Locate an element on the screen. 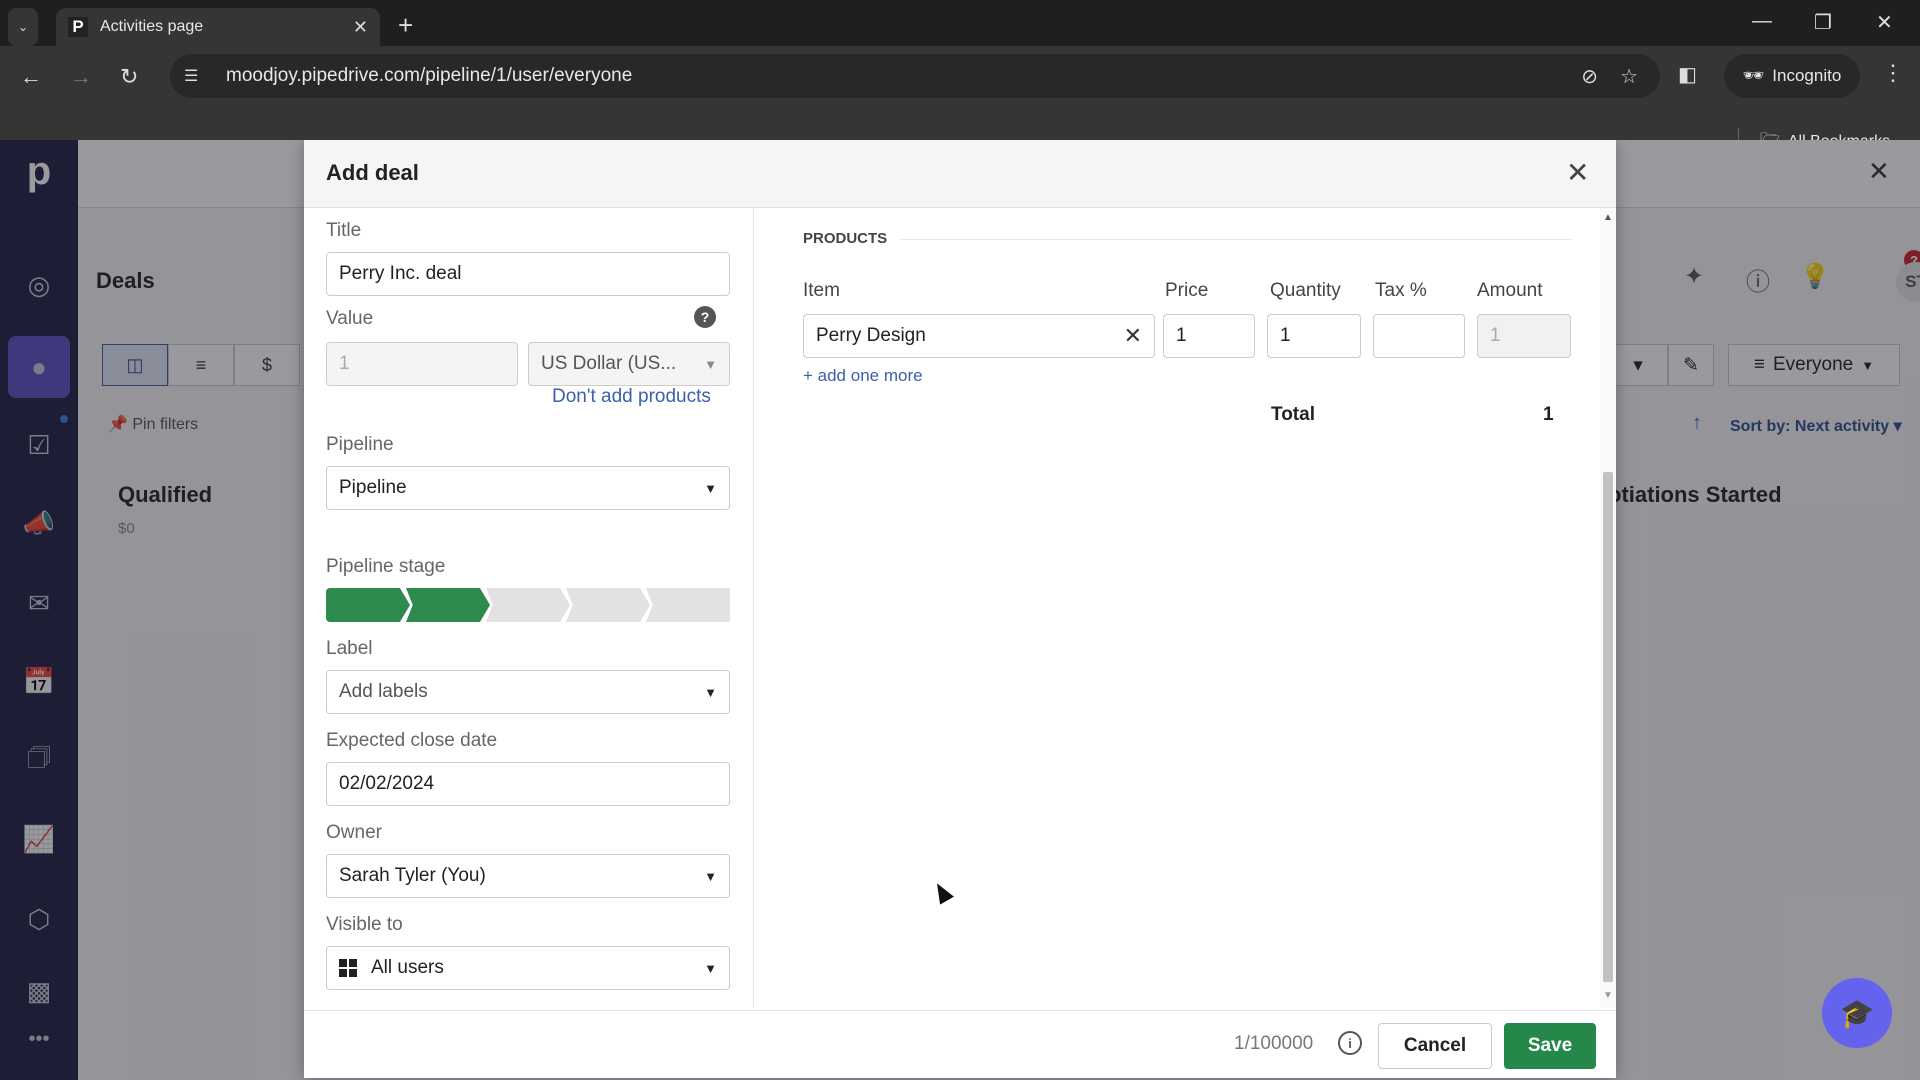 Image resolution: width=1920 pixels, height=1080 pixels. incognito-indicator: 🕶 Incognito is located at coordinates (1792, 76).